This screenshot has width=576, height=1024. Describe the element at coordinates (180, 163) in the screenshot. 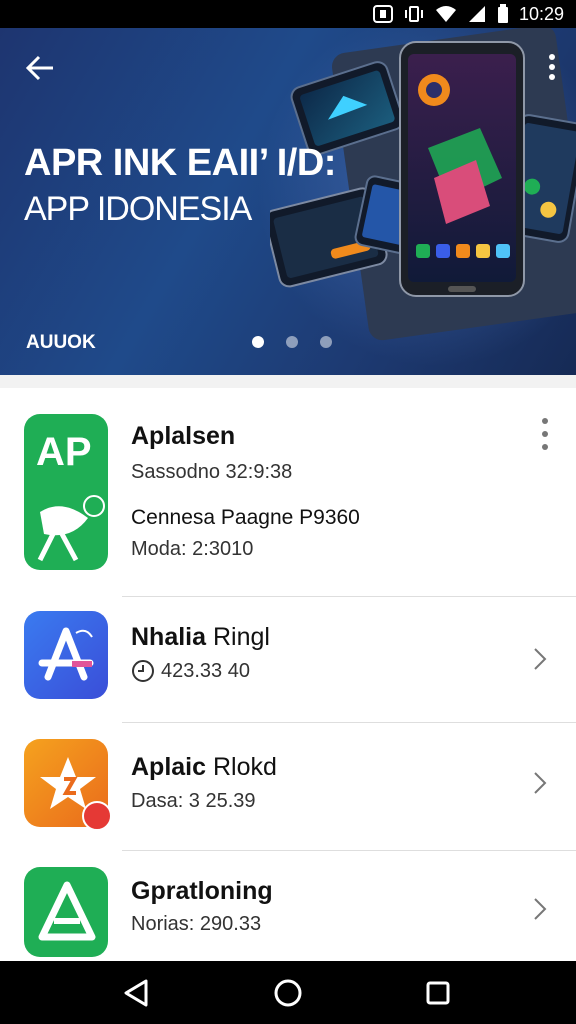

I see `hero-title: APR INK EAII’ I/D:` at that location.